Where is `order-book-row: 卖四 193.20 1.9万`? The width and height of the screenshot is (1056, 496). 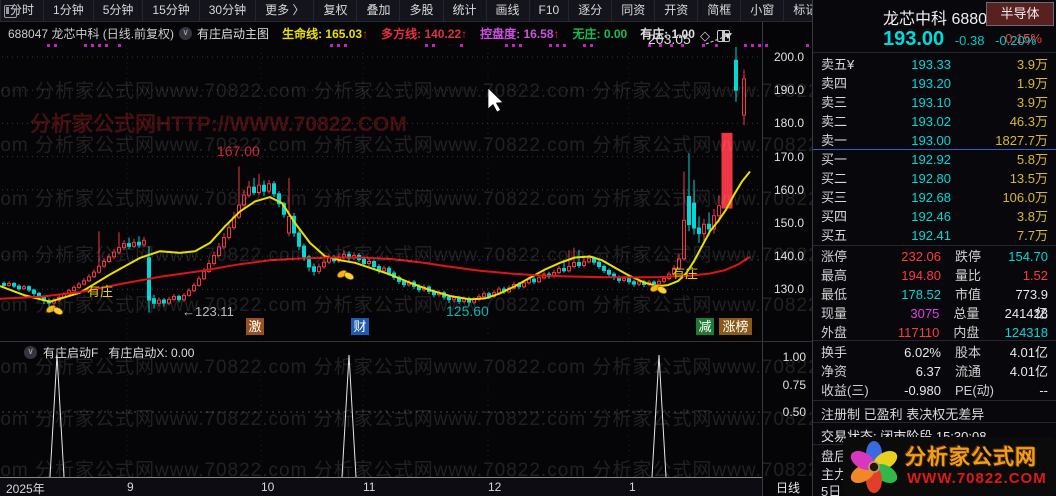
order-book-row: 卖四 193.20 1.9万 is located at coordinates (934, 83).